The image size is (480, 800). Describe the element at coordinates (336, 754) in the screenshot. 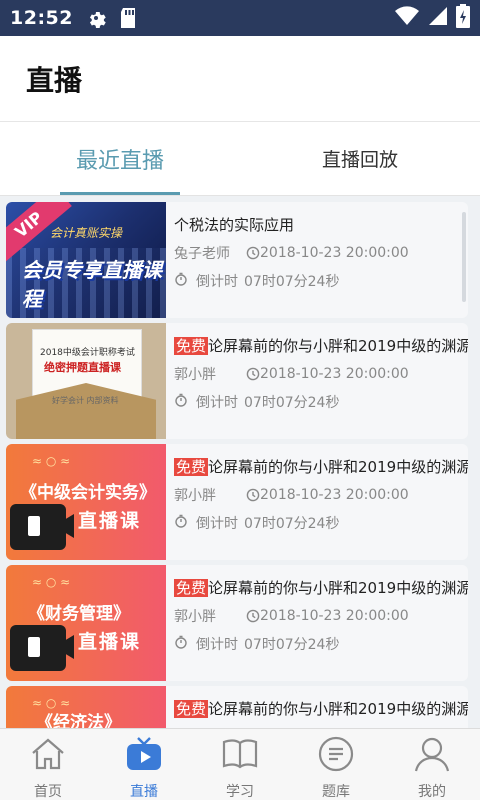

I see `question-bank-icon` at that location.